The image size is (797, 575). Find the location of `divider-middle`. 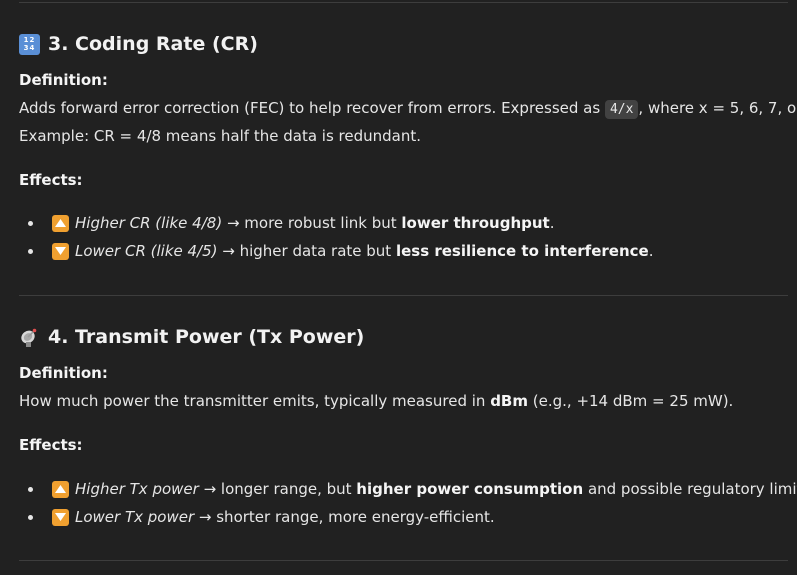

divider-middle is located at coordinates (403, 295).